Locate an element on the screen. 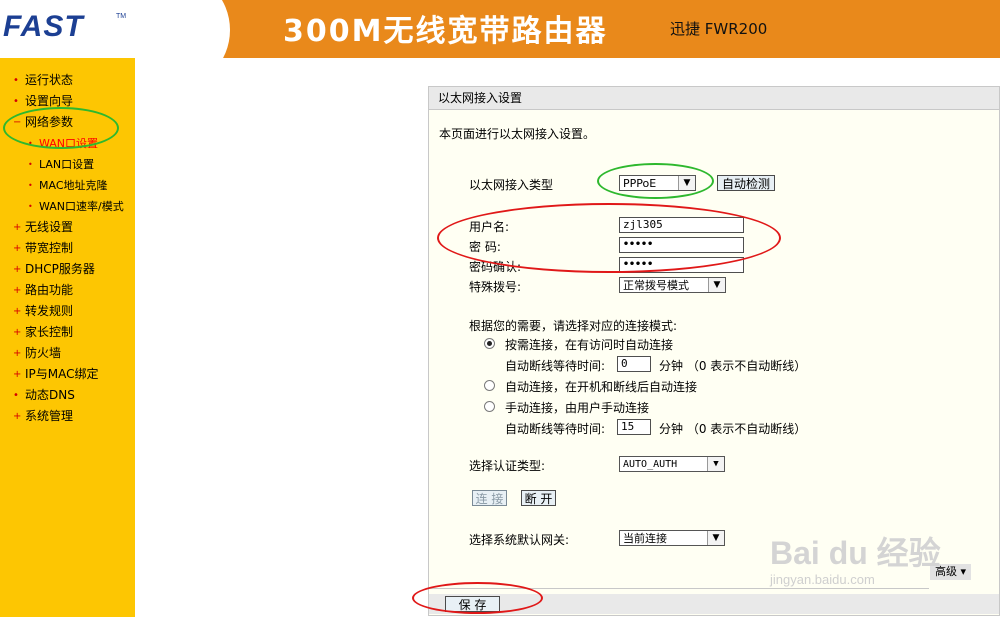  sidebar-item-network: − 网络参数 is located at coordinates (67, 122).